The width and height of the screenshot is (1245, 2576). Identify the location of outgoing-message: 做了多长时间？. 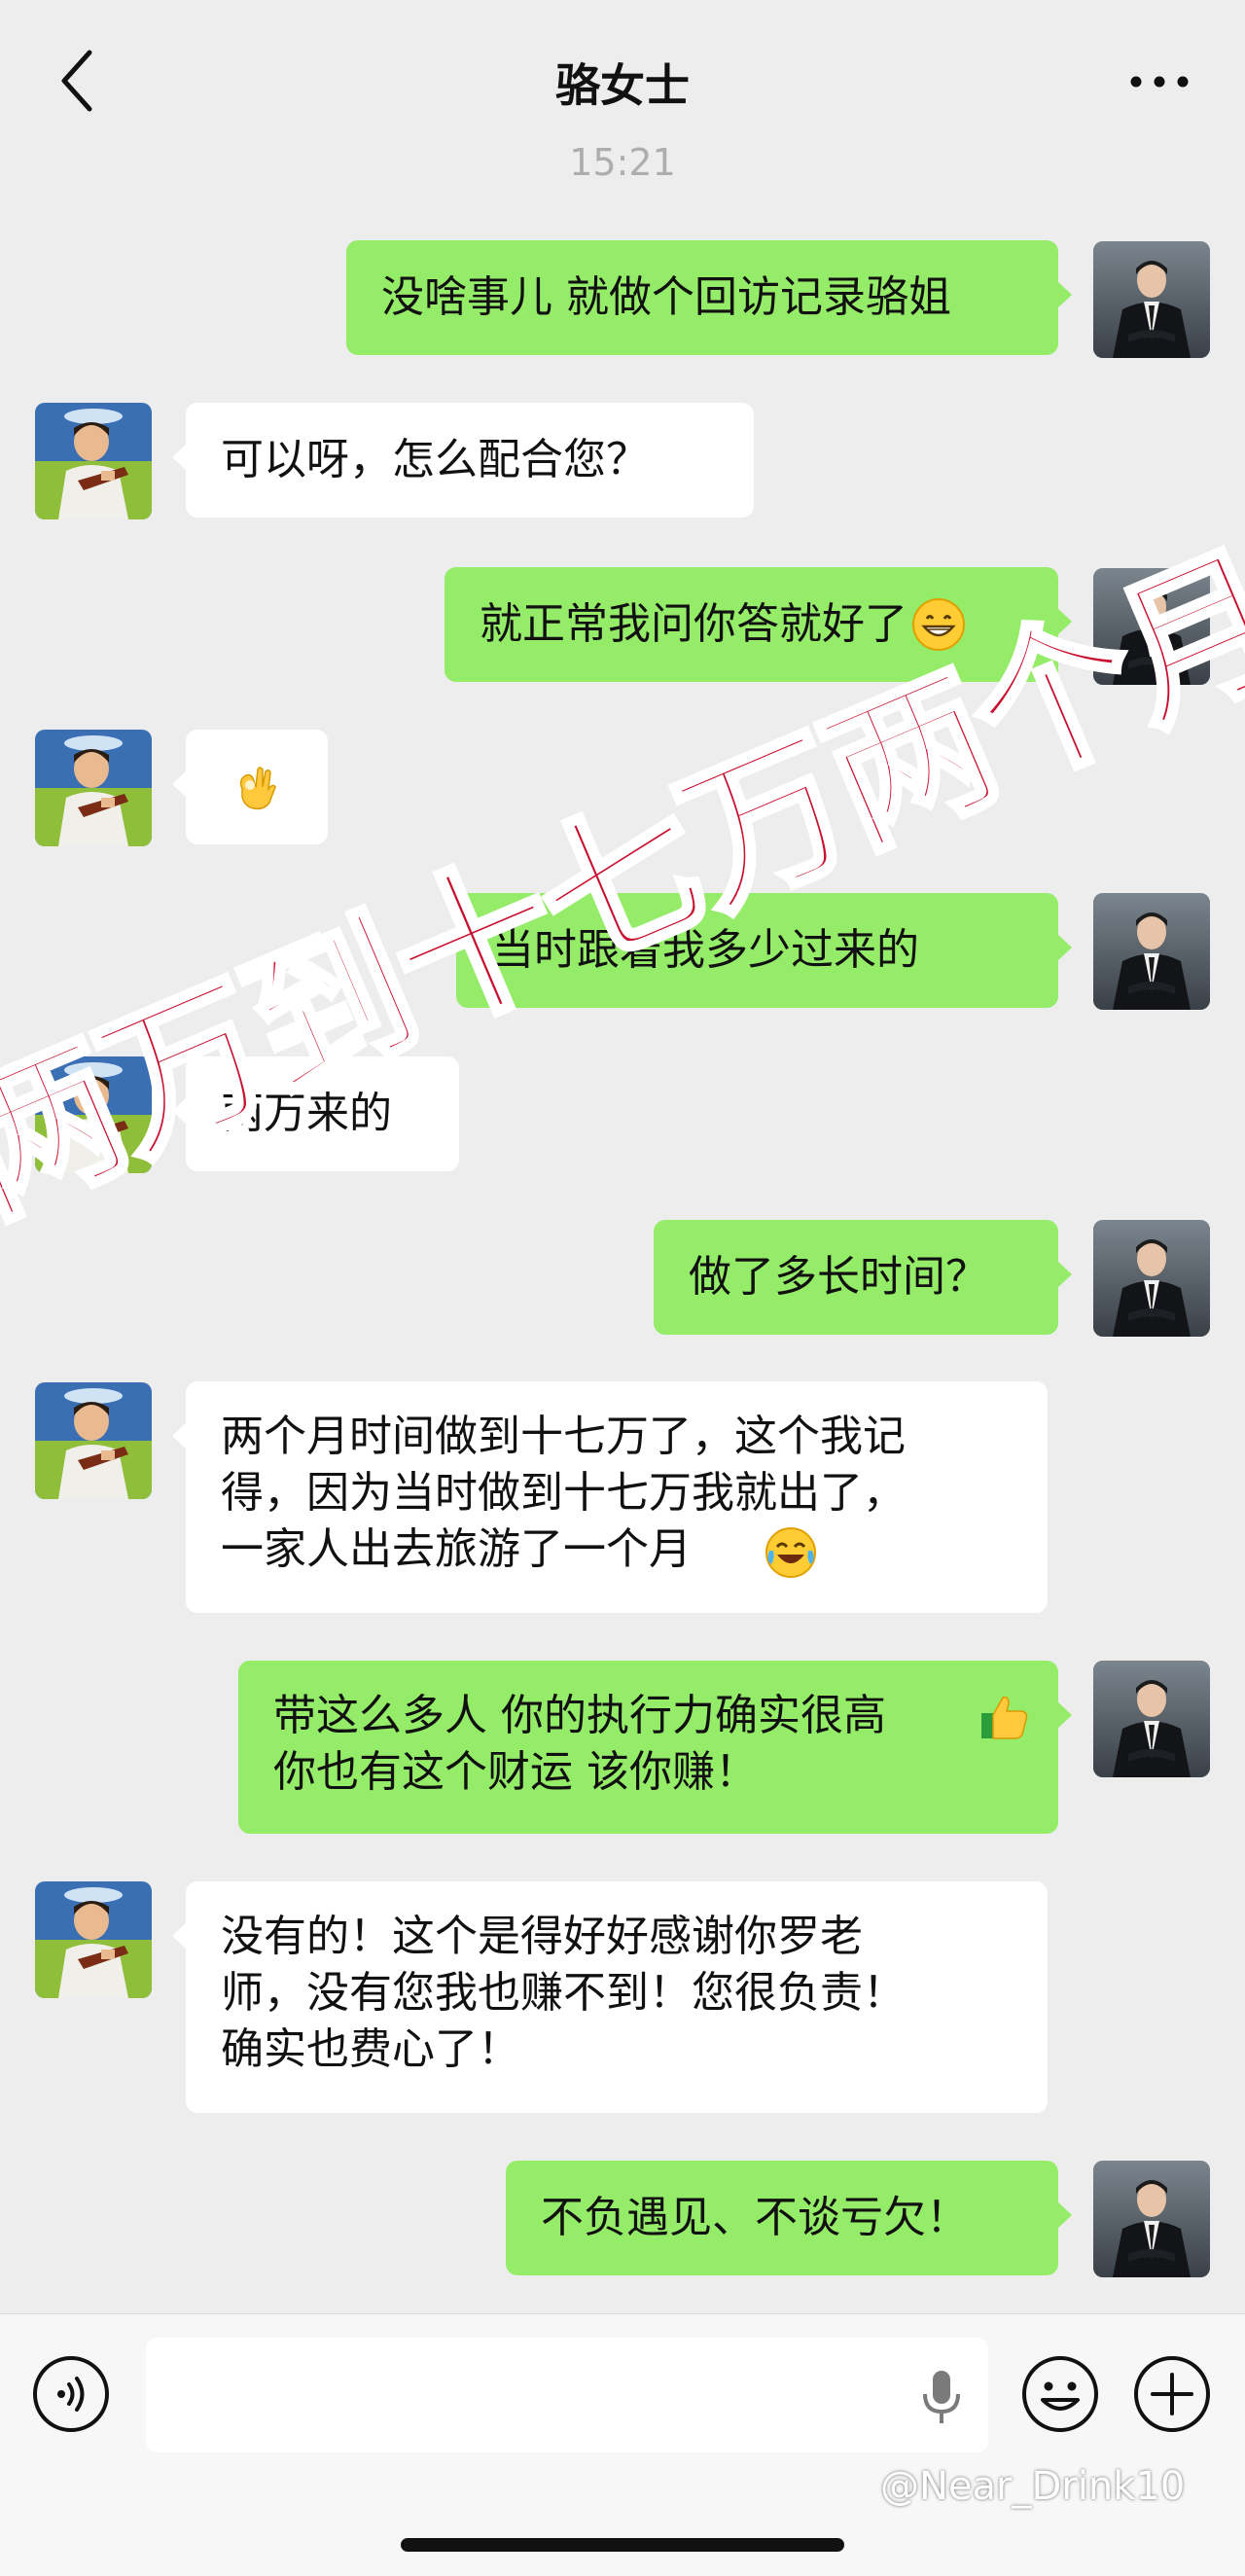
(863, 1277).